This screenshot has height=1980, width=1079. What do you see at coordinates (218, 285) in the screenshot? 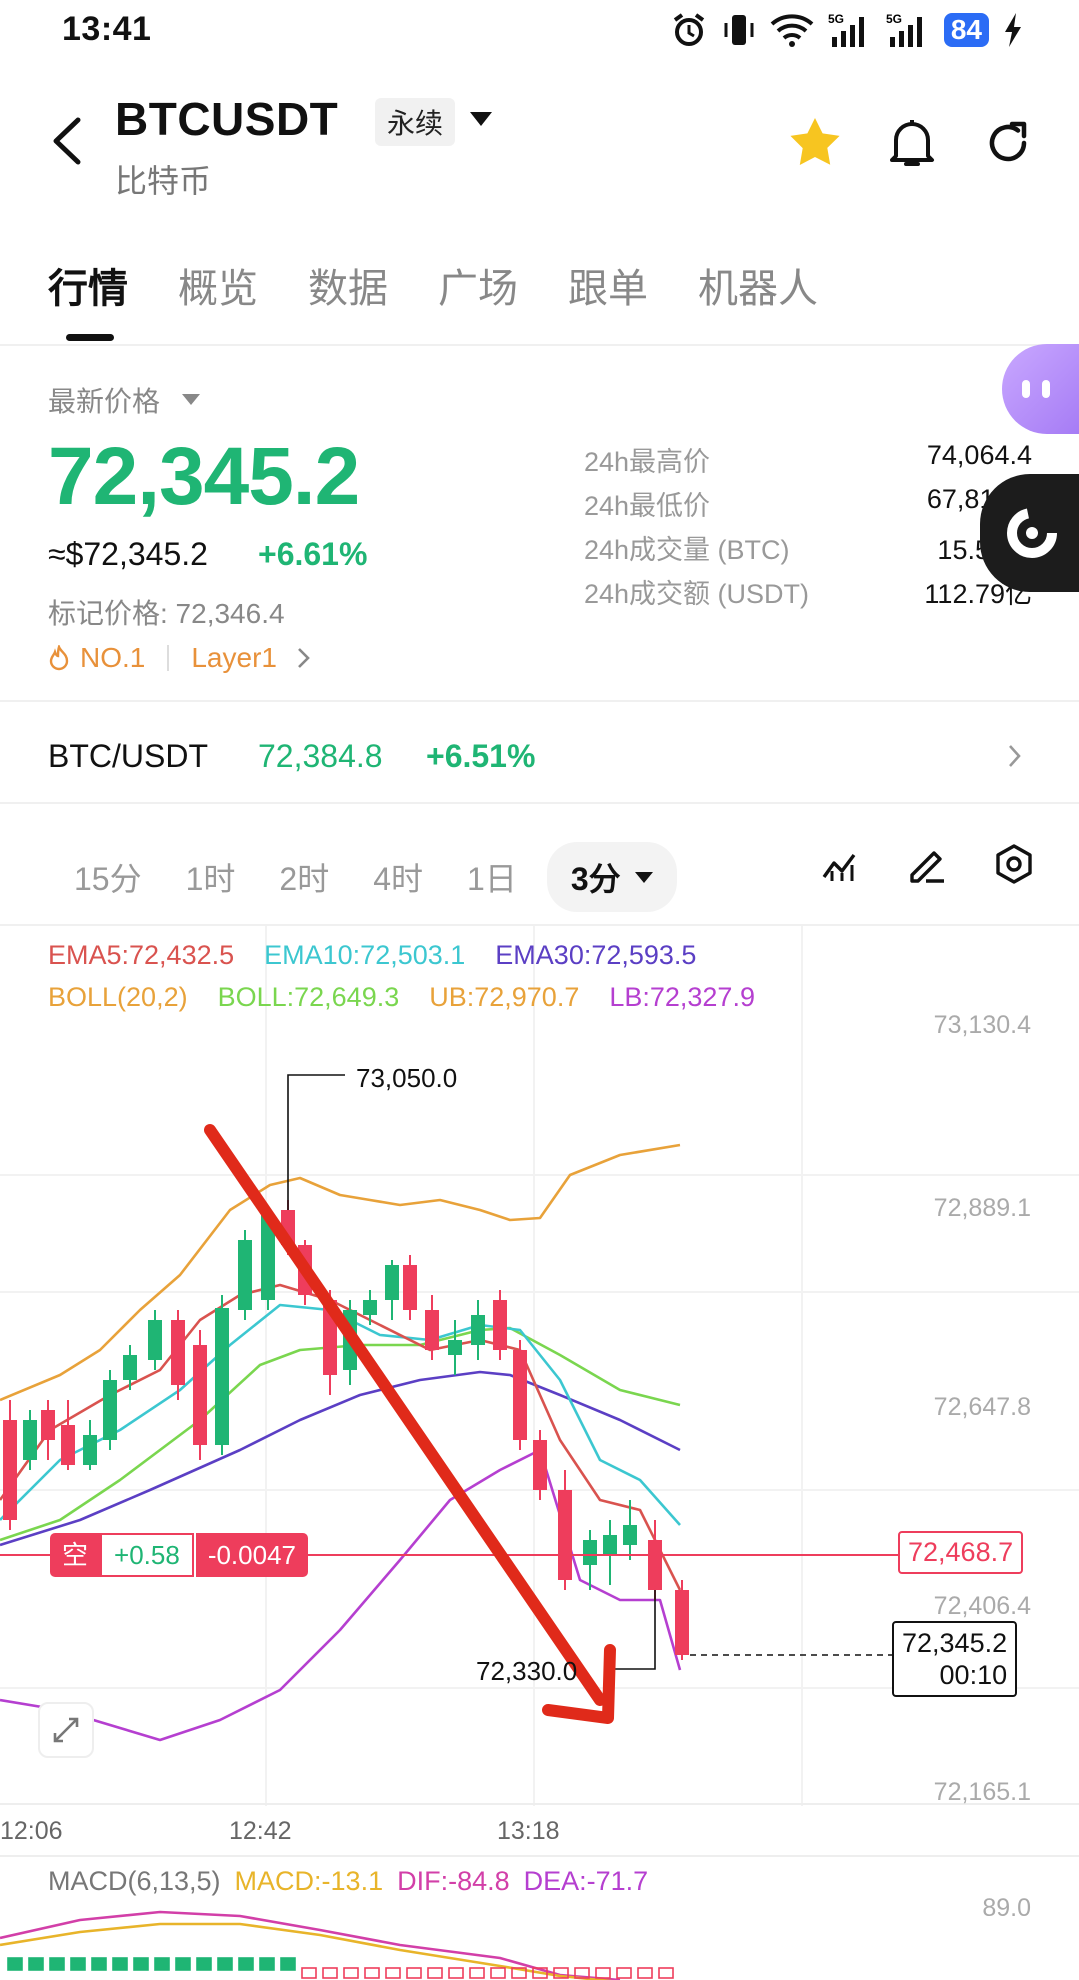
I see `tab-overview: 概览` at bounding box center [218, 285].